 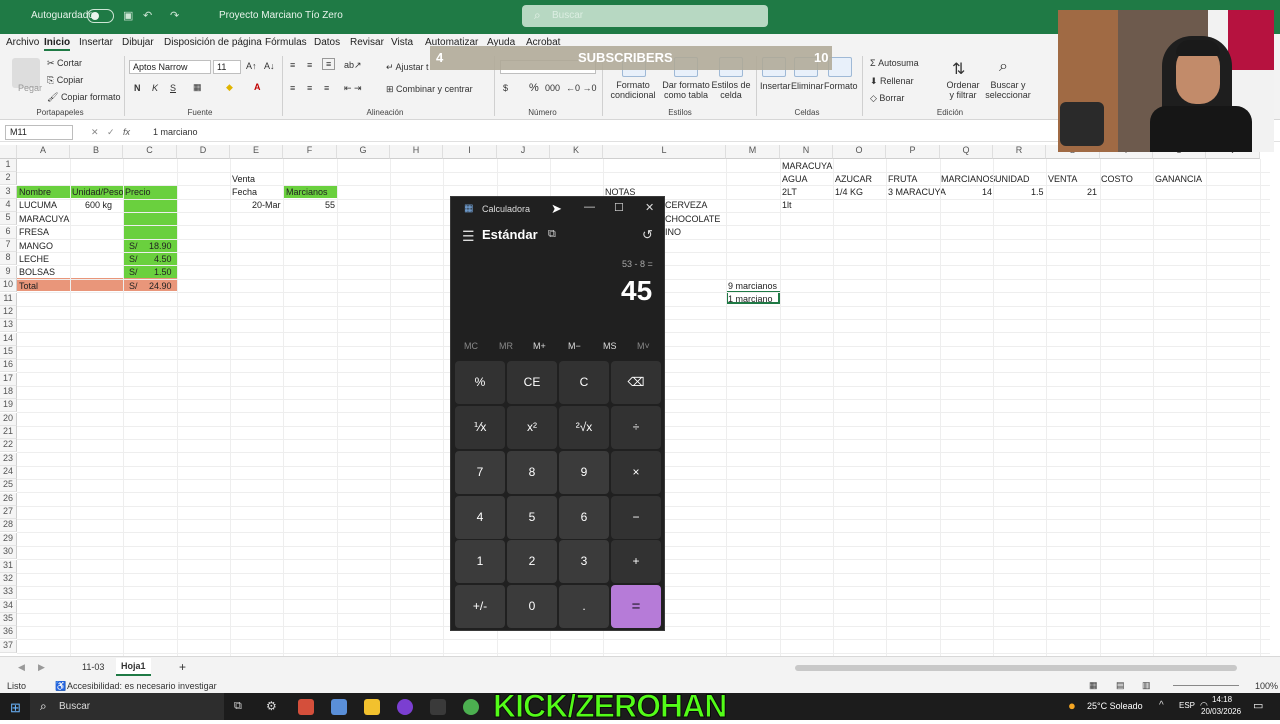 I want to click on cell-a5: MARACUYA, so click(x=44, y=219).